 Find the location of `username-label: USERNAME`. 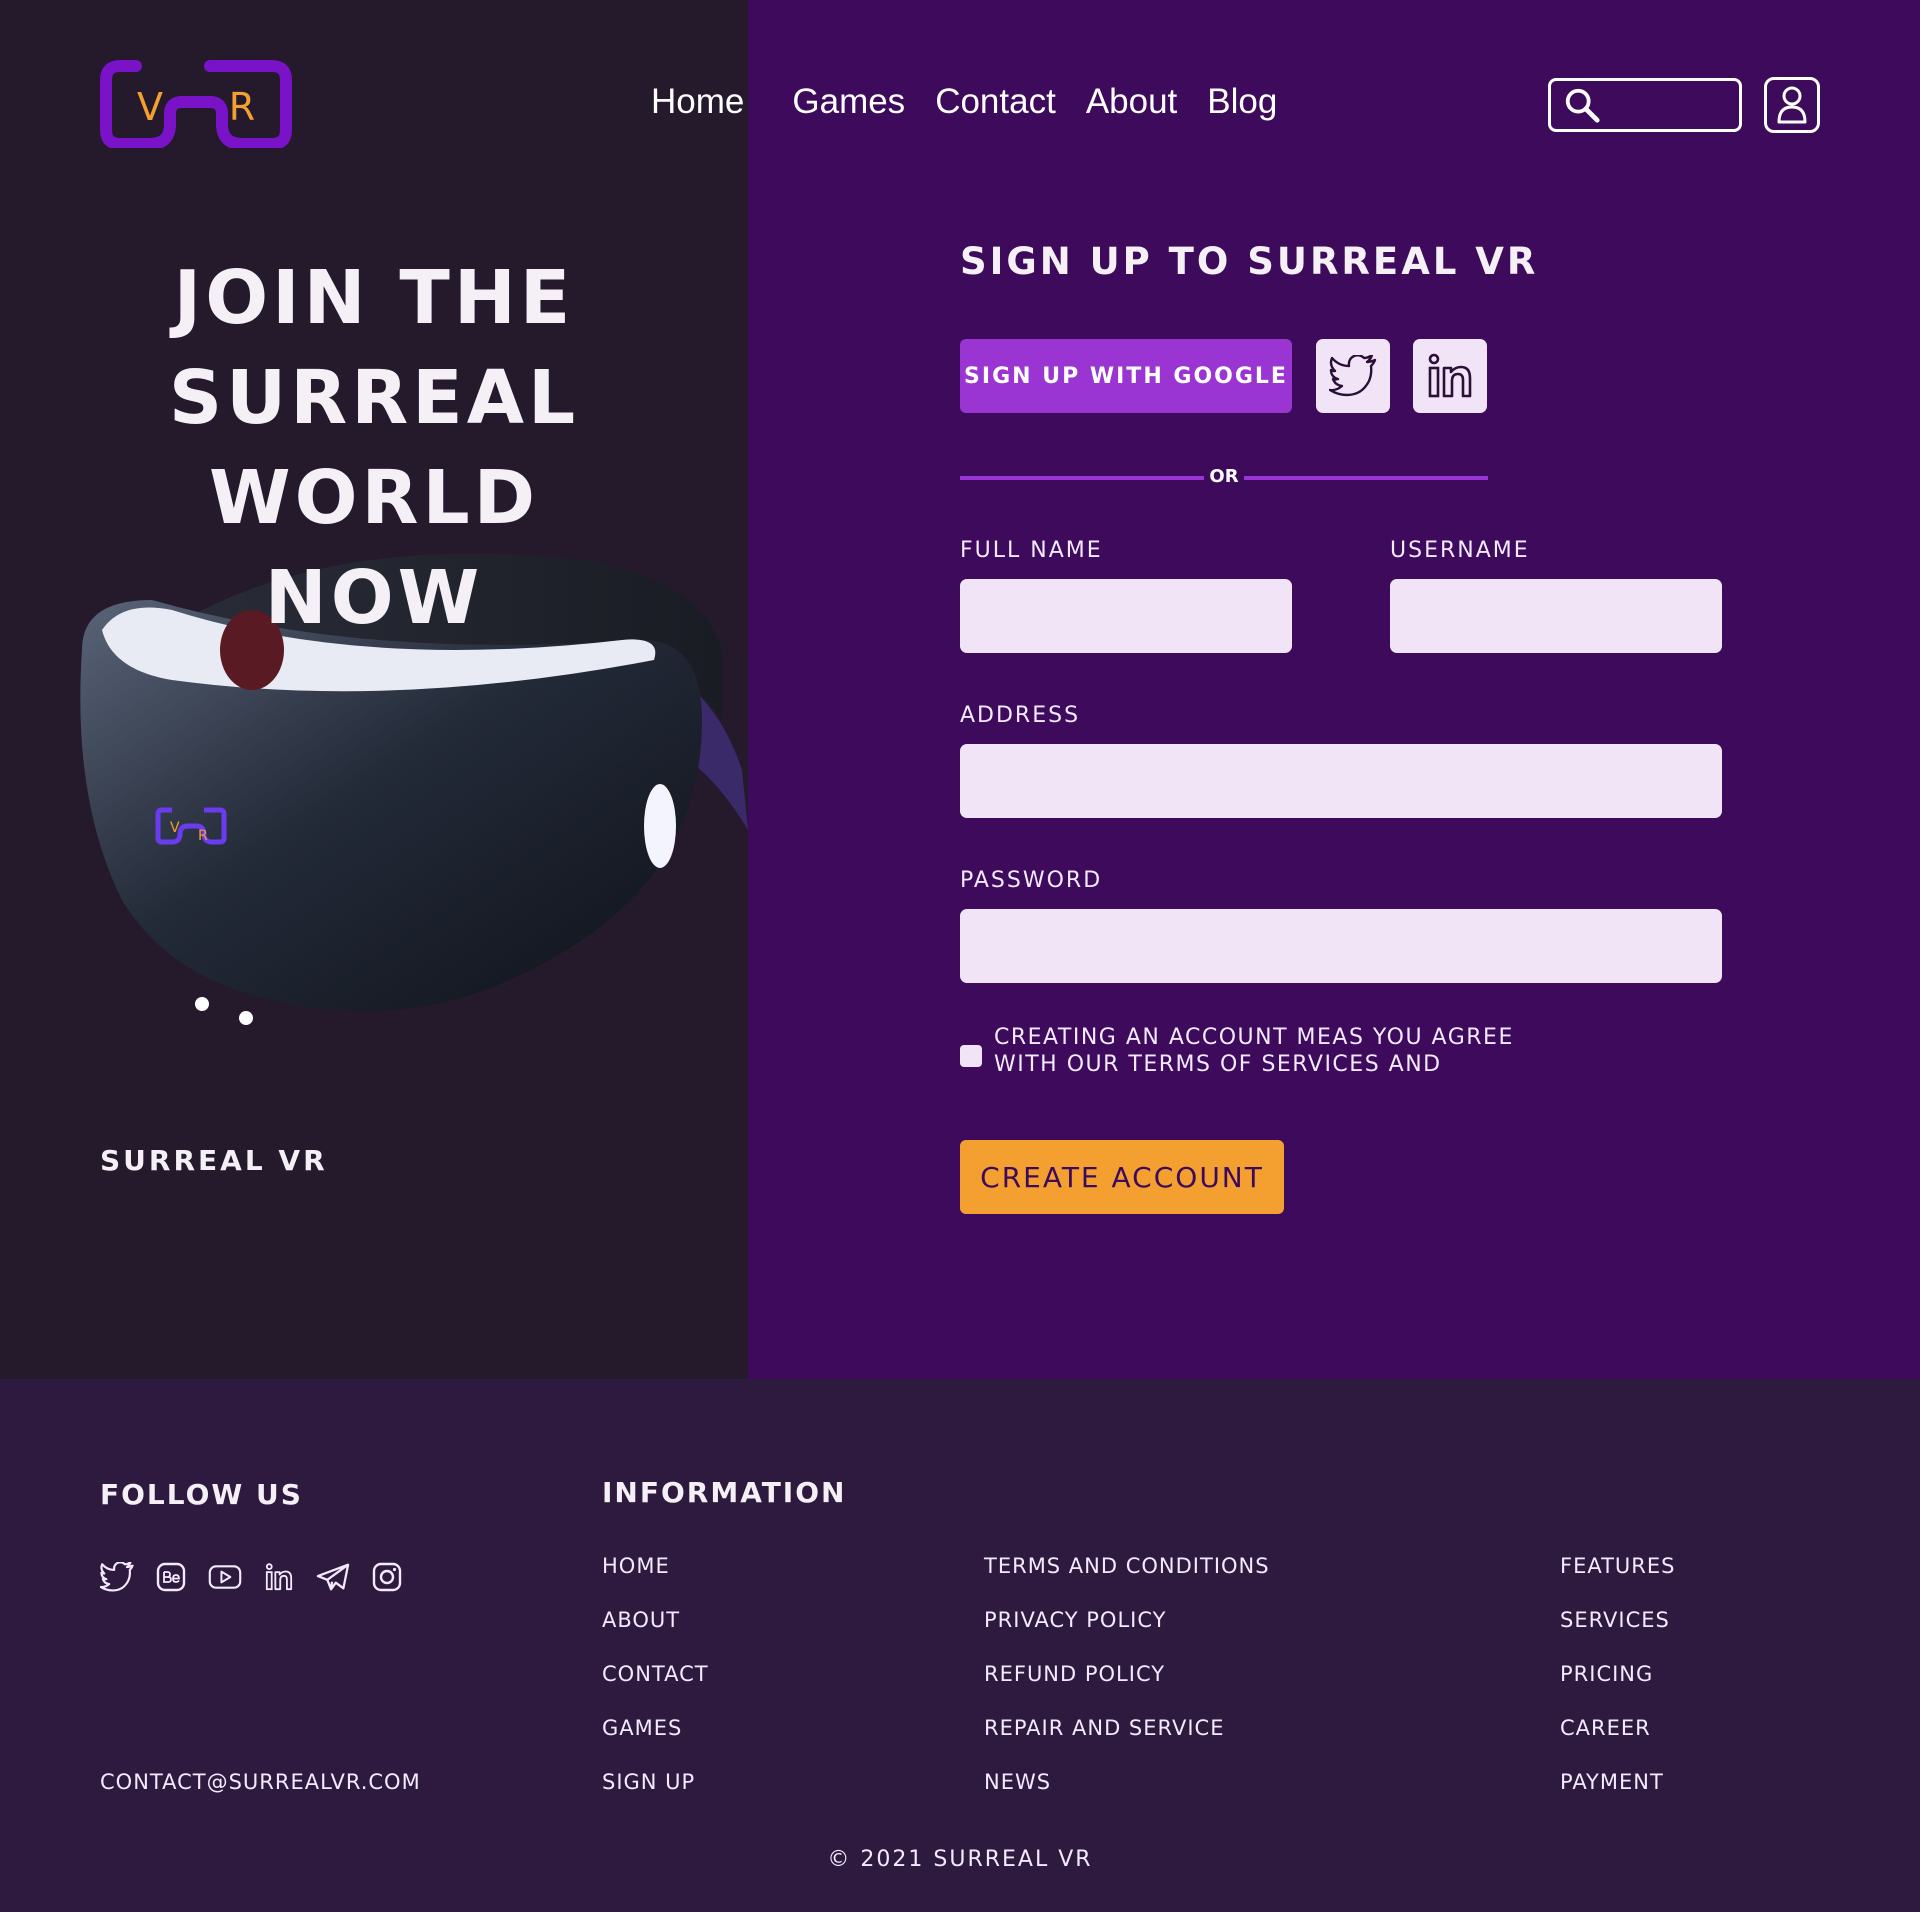

username-label: USERNAME is located at coordinates (1460, 550).